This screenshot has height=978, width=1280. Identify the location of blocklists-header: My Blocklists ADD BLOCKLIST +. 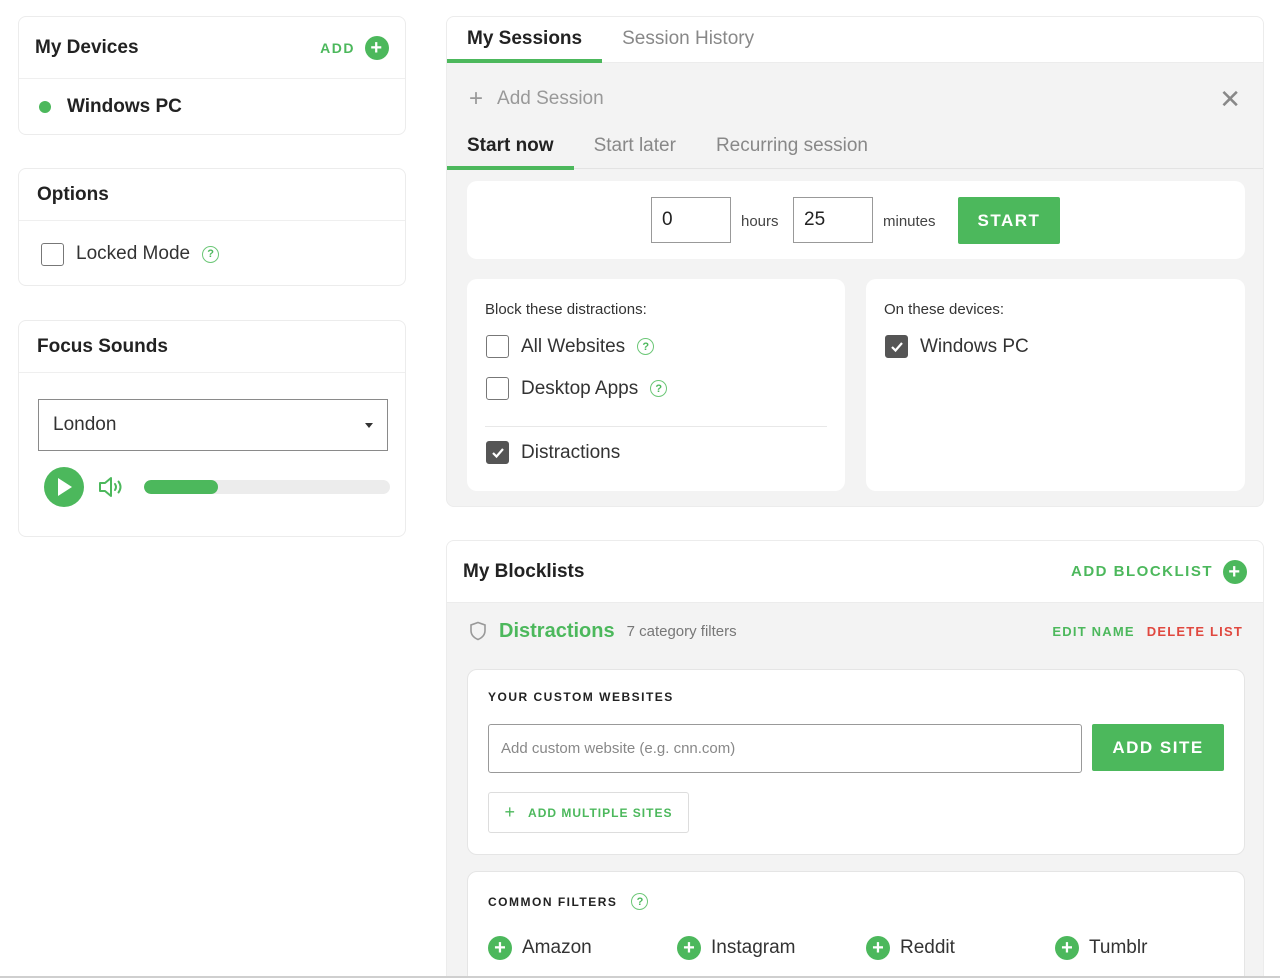
(855, 572).